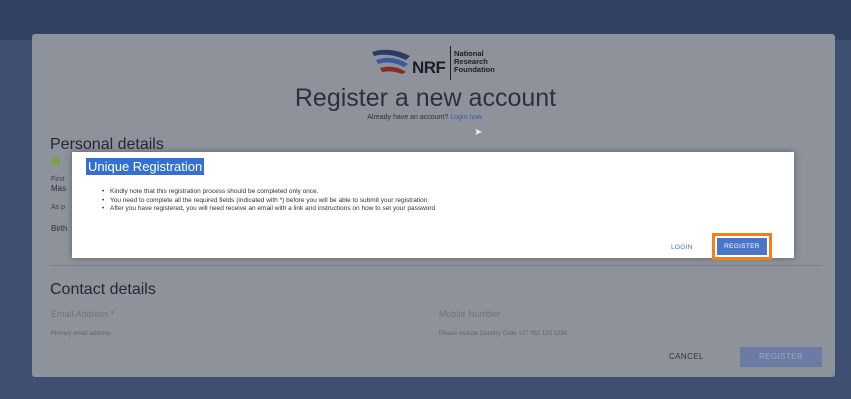 This screenshot has width=851, height=399. Describe the element at coordinates (83, 314) in the screenshot. I see `email-field: Email Address *` at that location.